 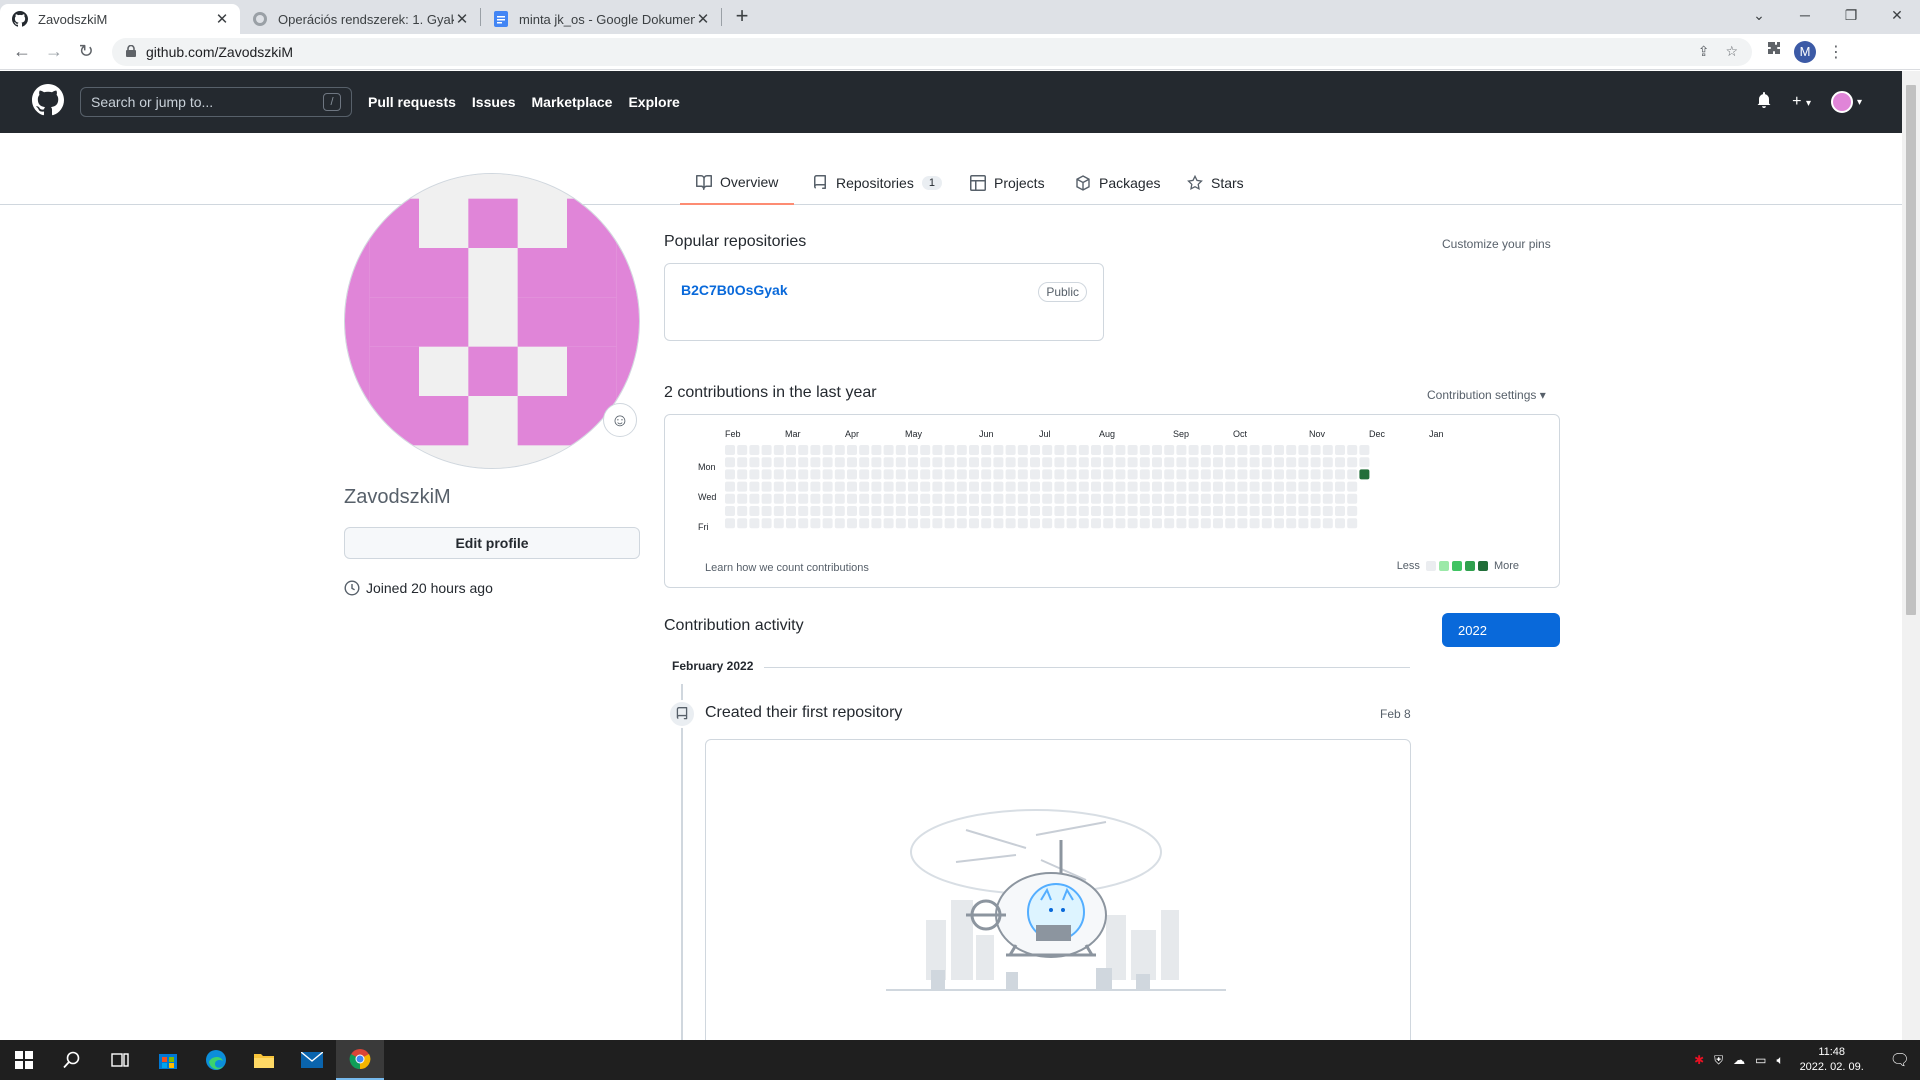 What do you see at coordinates (1897, 15) in the screenshot?
I see `close-window-button: ✕` at bounding box center [1897, 15].